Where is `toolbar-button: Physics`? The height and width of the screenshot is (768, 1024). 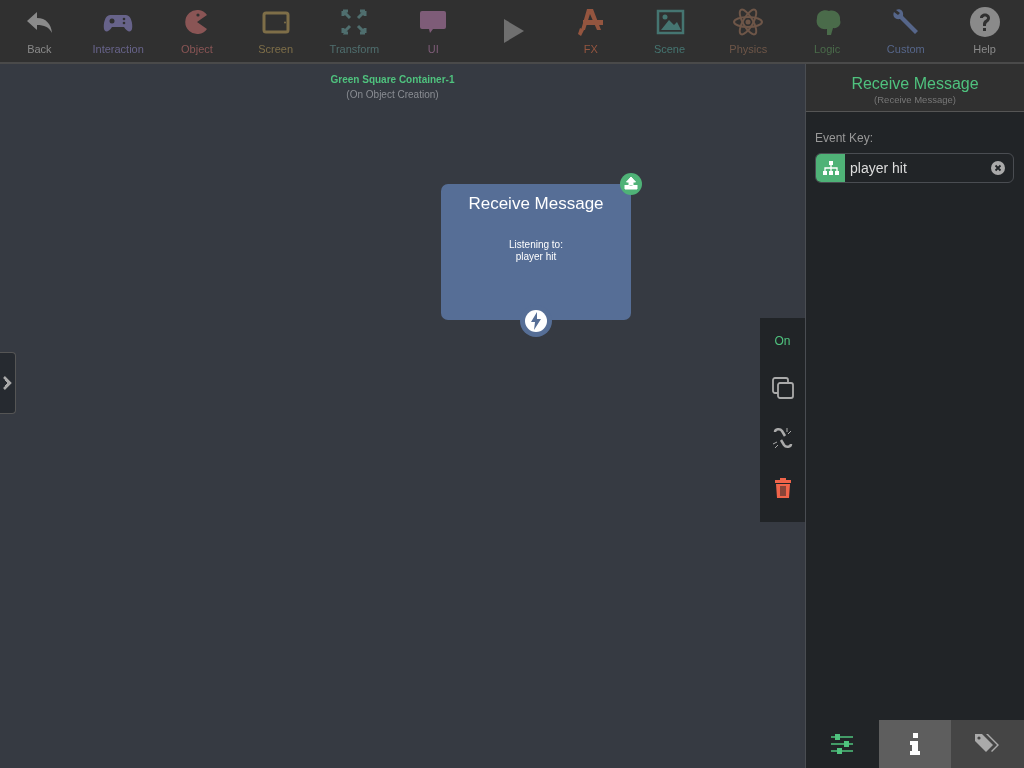
toolbar-button: Physics is located at coordinates (748, 31).